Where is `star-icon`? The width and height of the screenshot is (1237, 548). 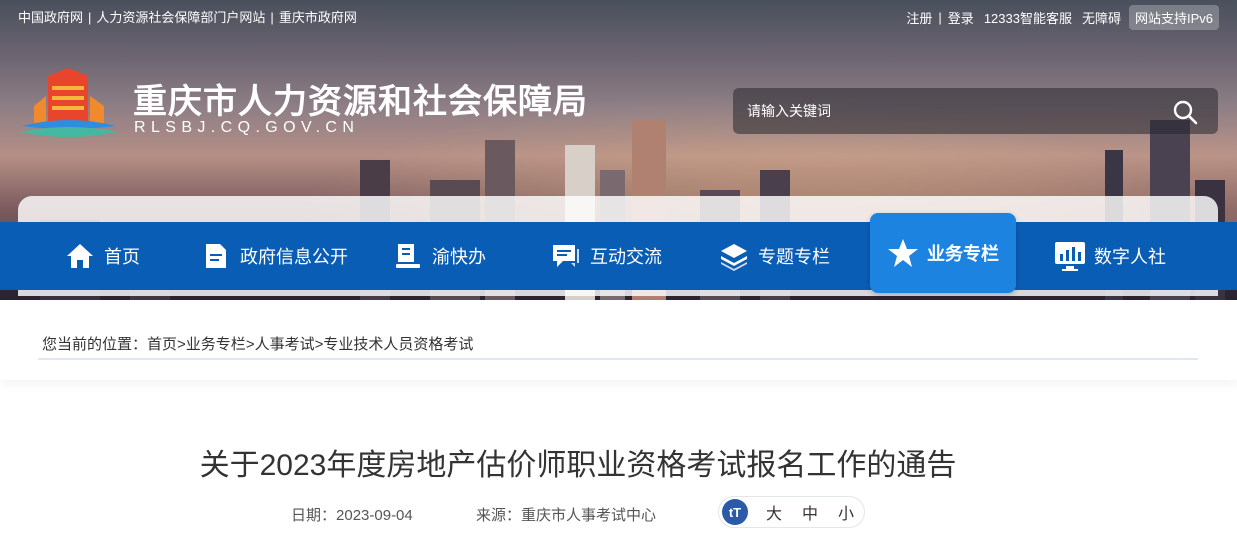
star-icon is located at coordinates (903, 253).